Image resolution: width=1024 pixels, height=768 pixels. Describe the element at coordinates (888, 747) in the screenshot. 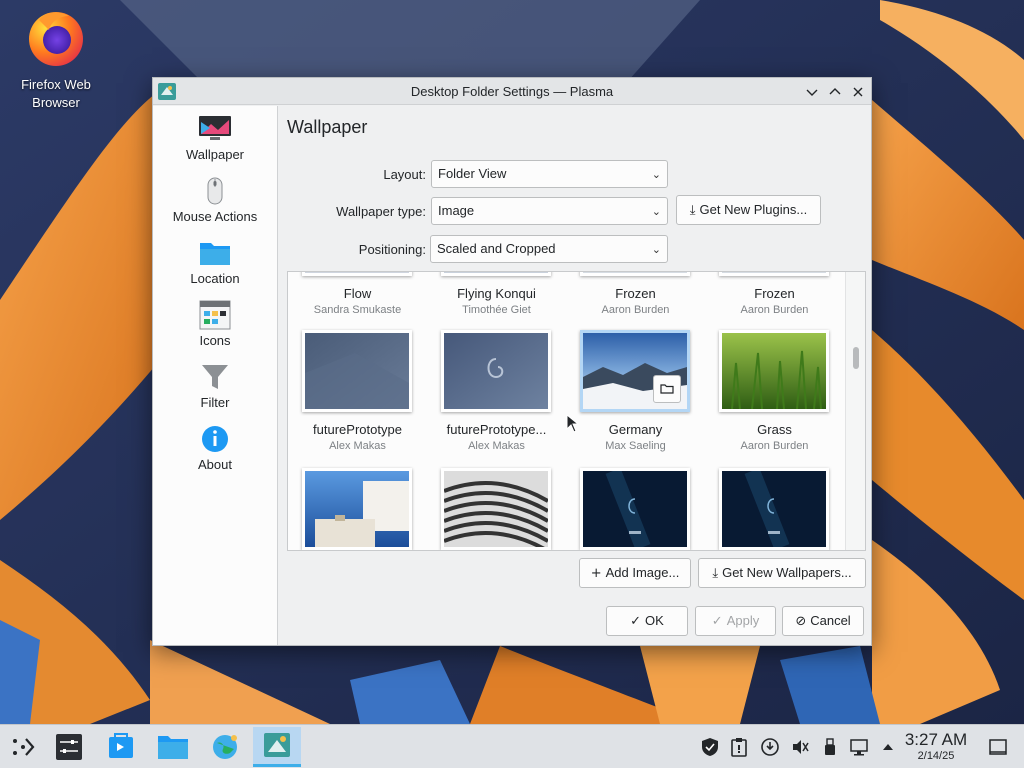

I see `tray-expand-icon` at that location.